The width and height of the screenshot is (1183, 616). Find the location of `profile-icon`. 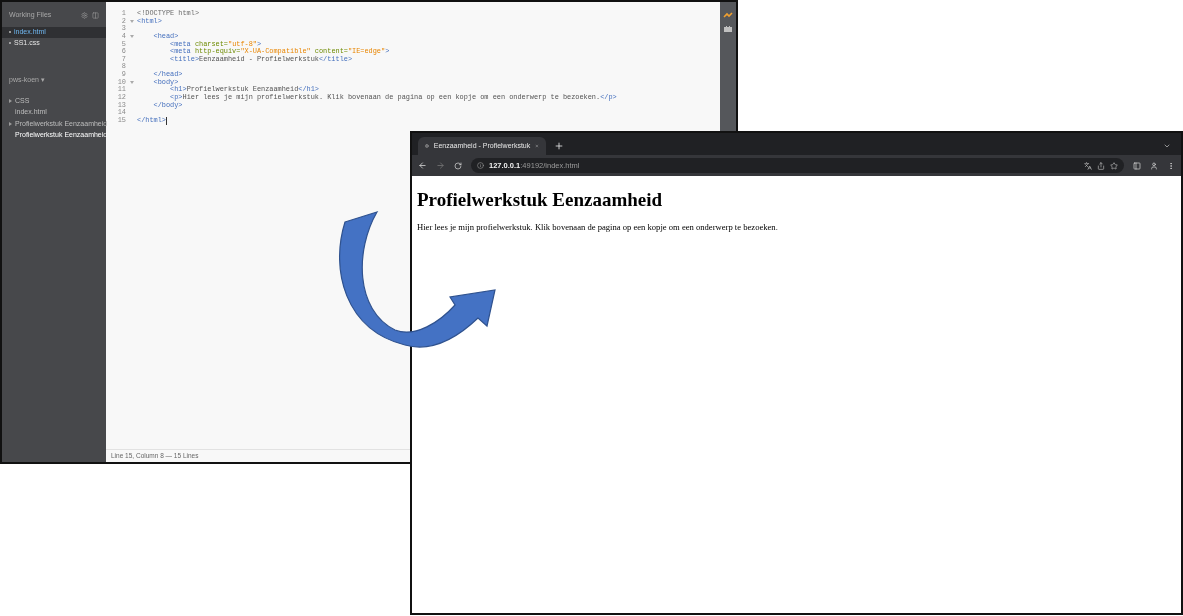

profile-icon is located at coordinates (1154, 165).